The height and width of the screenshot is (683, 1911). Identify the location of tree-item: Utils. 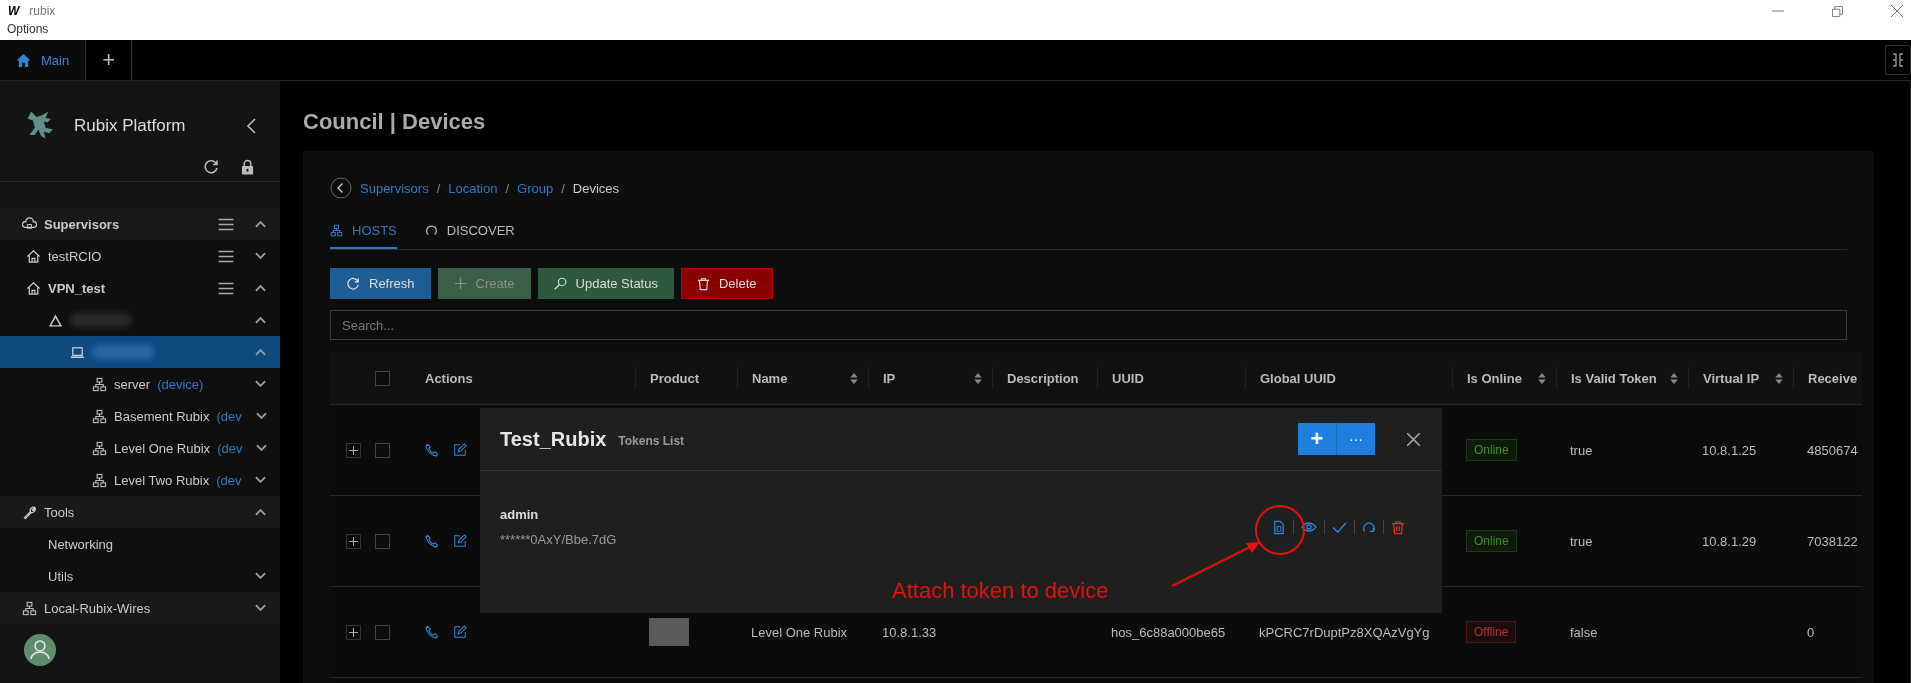
(140, 576).